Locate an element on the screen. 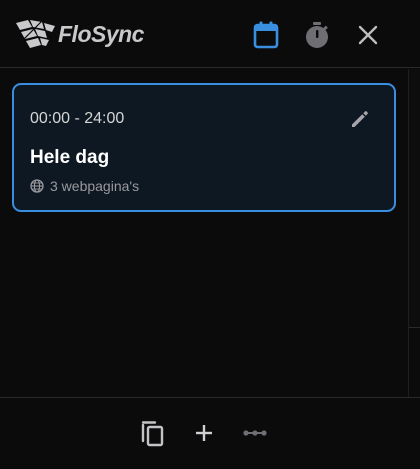  close-button is located at coordinates (368, 35).